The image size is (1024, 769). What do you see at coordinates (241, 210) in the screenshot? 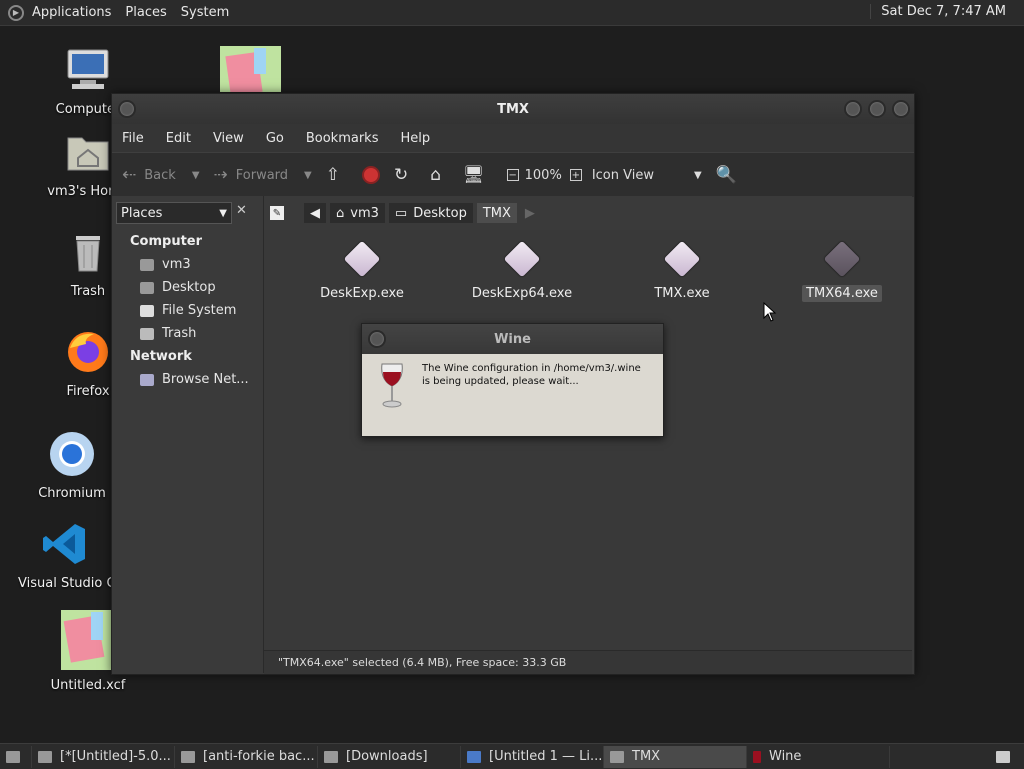
I see `close-sidebar-icon: ✕` at bounding box center [241, 210].